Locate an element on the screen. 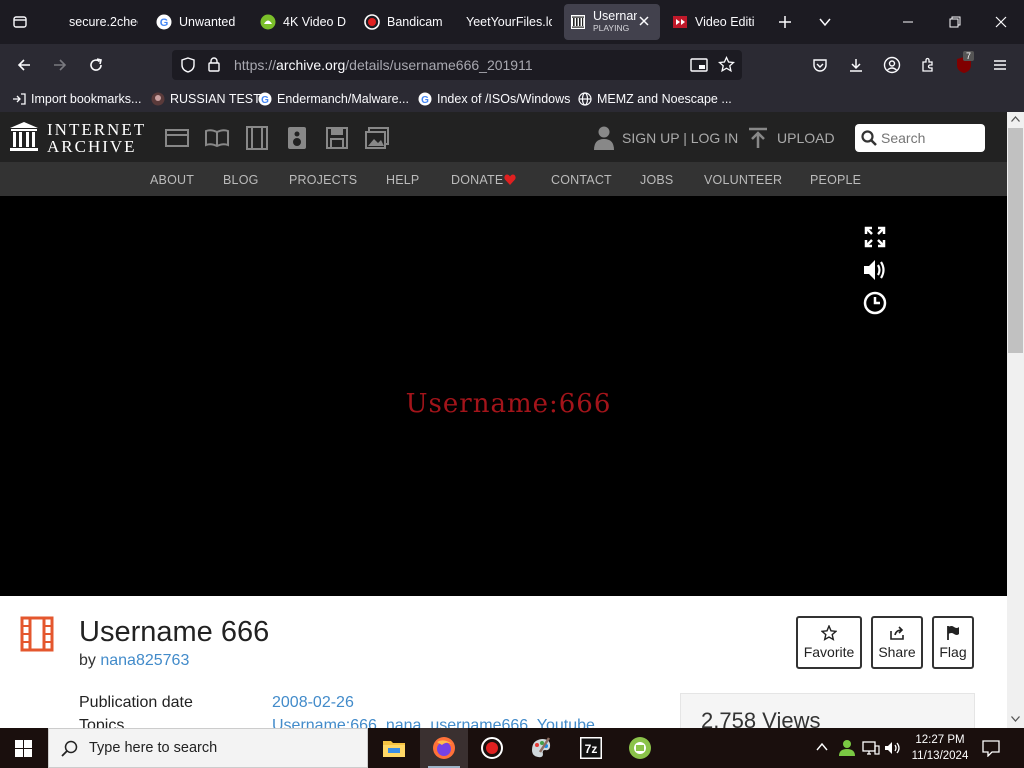 The height and width of the screenshot is (768, 1024). bandicam-icon is located at coordinates (492, 748).